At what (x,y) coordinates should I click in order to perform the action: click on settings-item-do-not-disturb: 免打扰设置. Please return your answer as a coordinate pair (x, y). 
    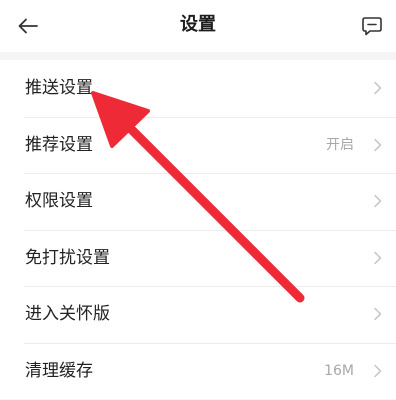
    Looking at the image, I should click on (198, 258).